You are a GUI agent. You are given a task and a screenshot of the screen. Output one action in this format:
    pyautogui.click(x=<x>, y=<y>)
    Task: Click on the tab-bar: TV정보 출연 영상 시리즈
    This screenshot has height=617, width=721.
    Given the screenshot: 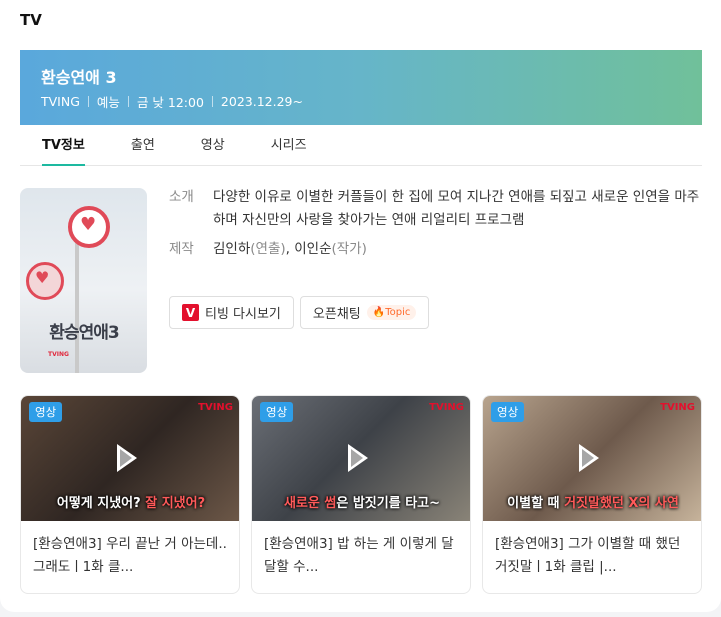 What is the action you would take?
    pyautogui.click(x=361, y=145)
    